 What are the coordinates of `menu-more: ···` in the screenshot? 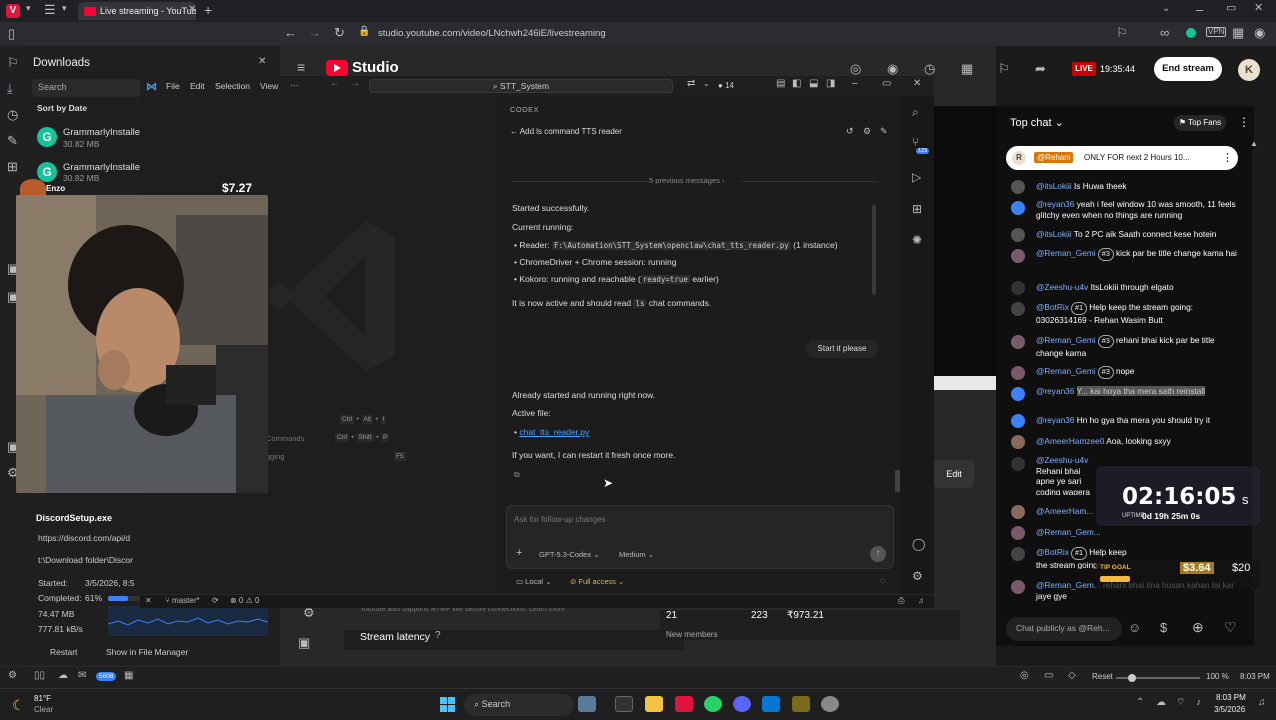 It's located at (294, 85).